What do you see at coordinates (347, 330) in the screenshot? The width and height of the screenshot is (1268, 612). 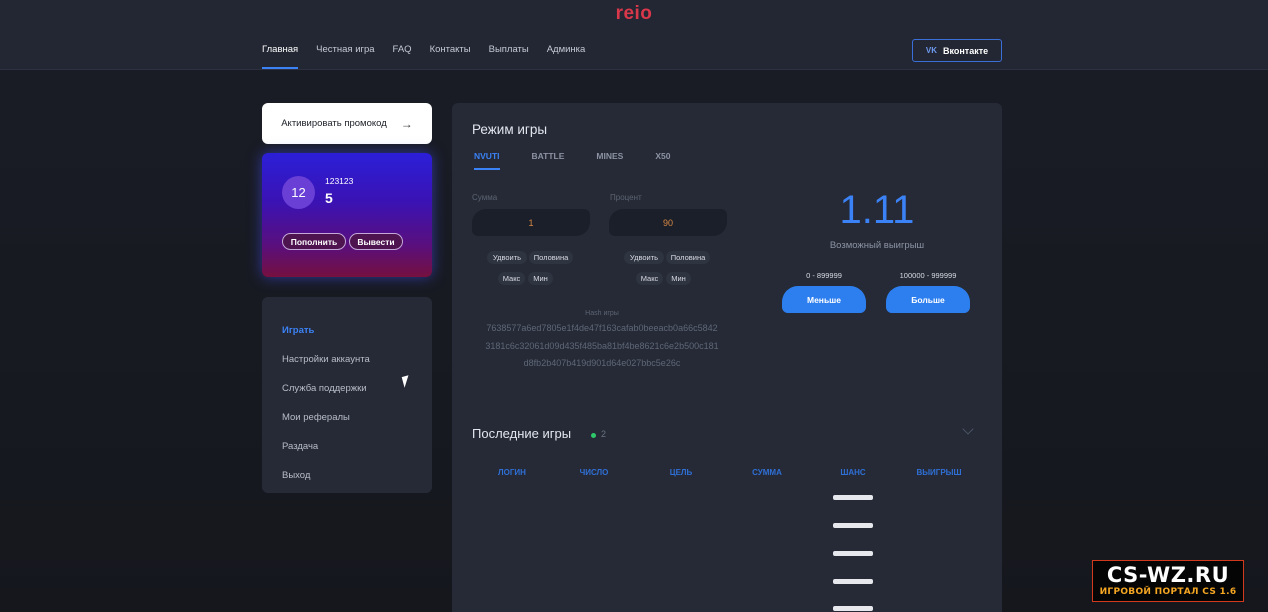 I see `sidebar-item-play: Играть` at bounding box center [347, 330].